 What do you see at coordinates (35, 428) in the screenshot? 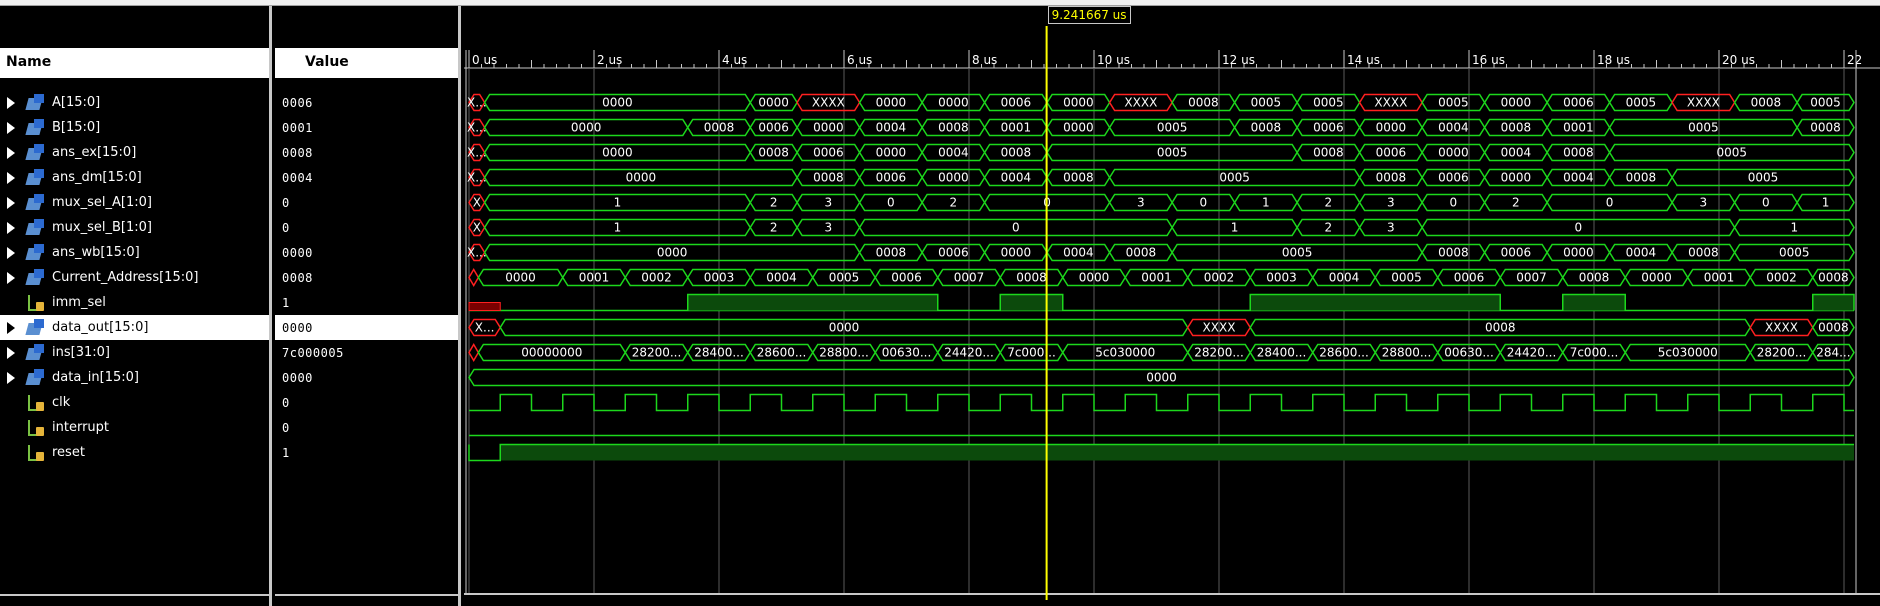
I see `bit-signal-icon` at bounding box center [35, 428].